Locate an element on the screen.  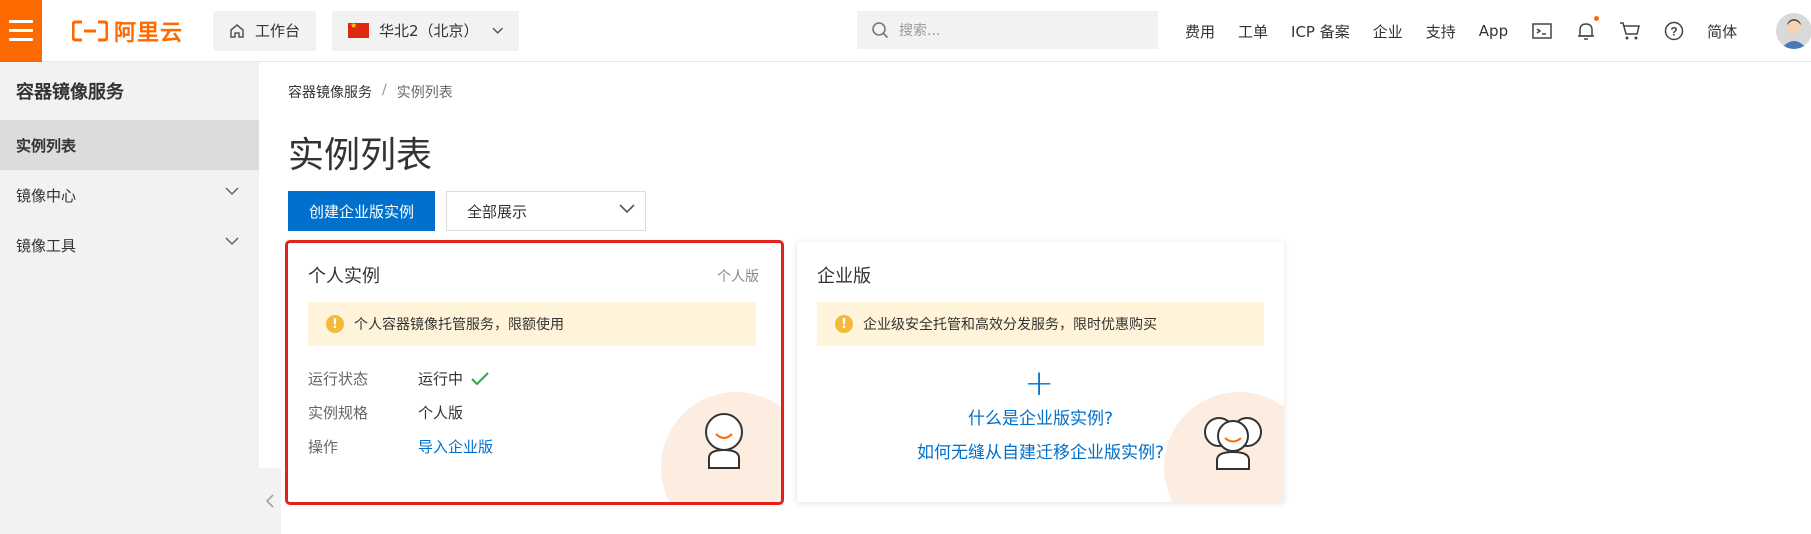
notice-banner: ! 个人容器镜像托管服务，限额使用 is located at coordinates (532, 324).